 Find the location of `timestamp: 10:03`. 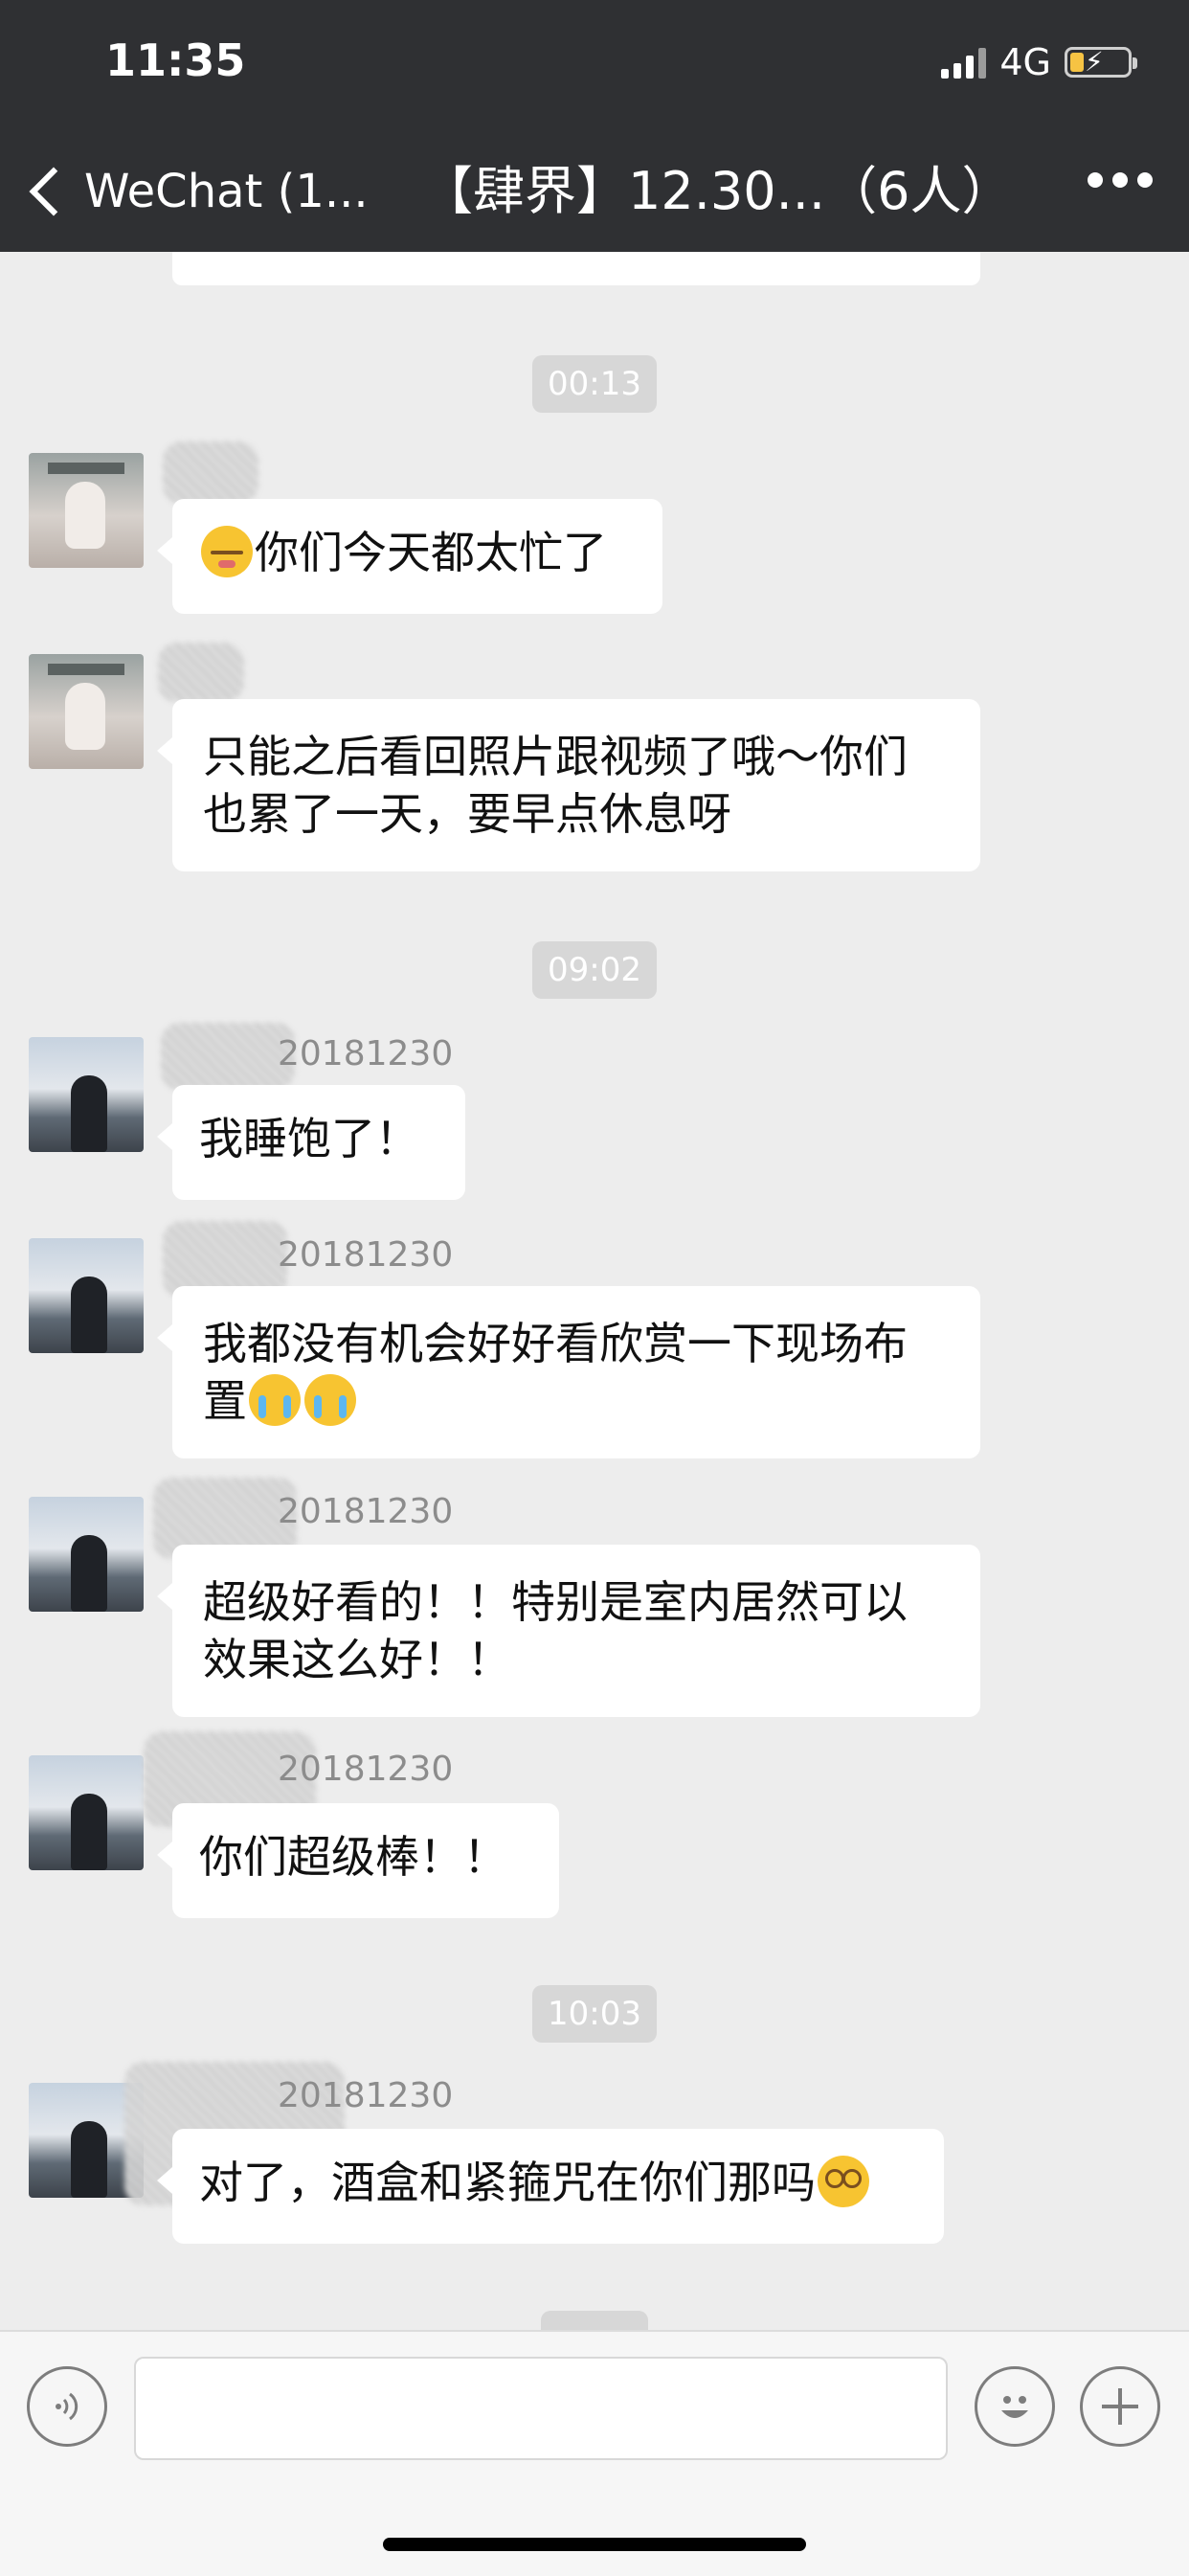

timestamp: 10:03 is located at coordinates (594, 2014).